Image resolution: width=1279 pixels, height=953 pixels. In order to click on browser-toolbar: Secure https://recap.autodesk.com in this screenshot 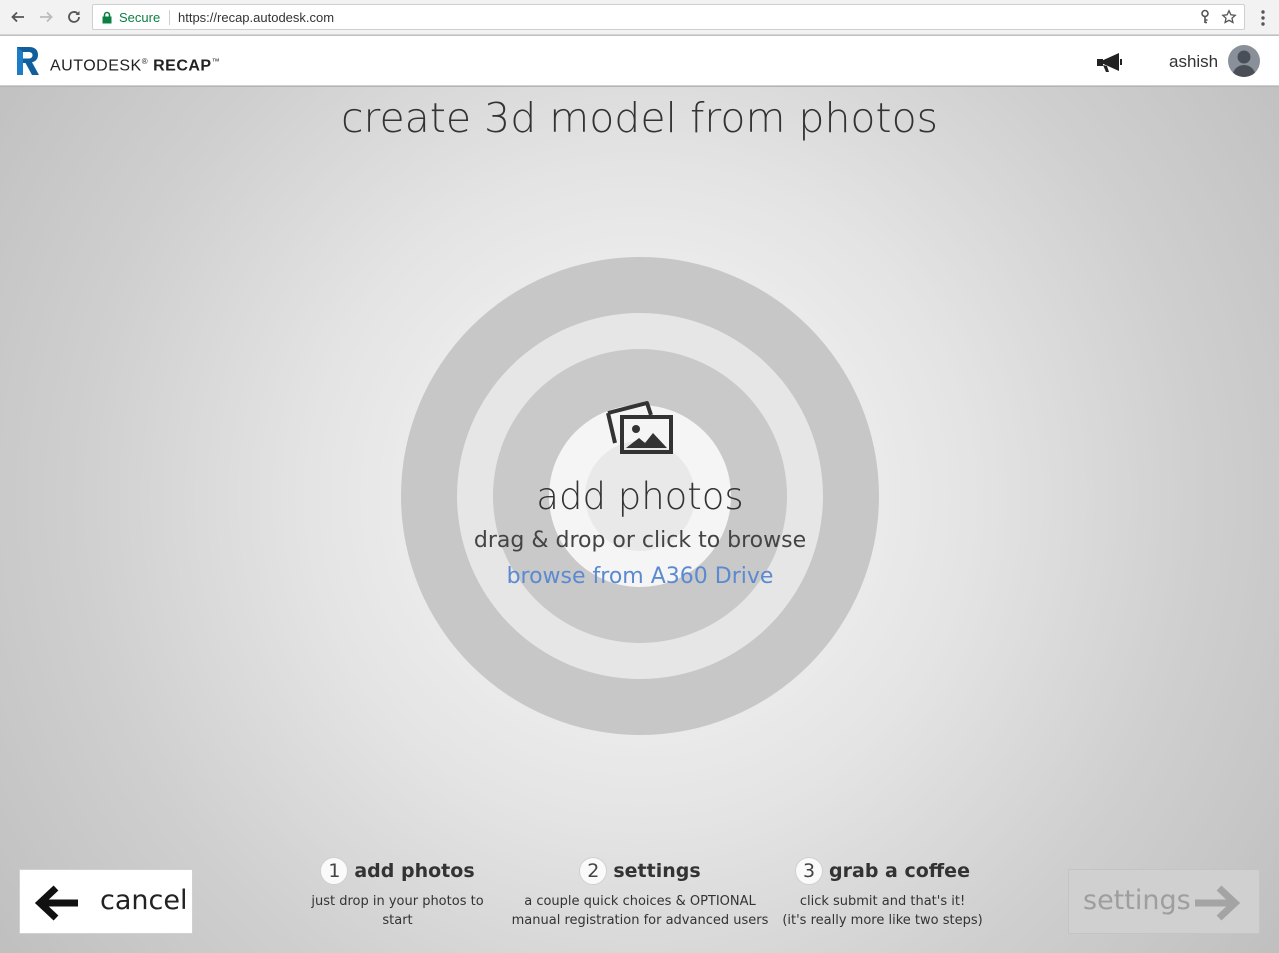, I will do `click(639, 17)`.